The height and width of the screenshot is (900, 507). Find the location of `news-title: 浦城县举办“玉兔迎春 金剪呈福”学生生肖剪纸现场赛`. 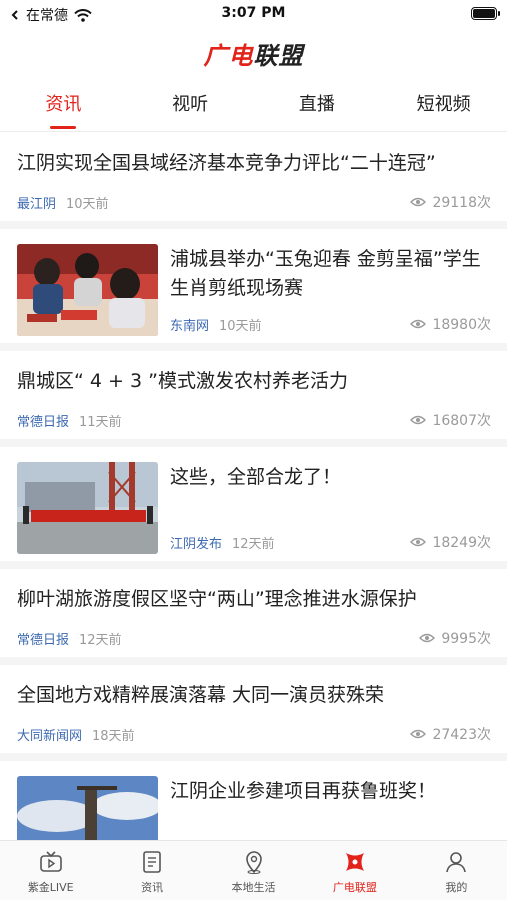

news-title: 浦城县举办“玉兔迎春 金剪呈福”学生生肖剪纸现场赛 is located at coordinates (325, 273).